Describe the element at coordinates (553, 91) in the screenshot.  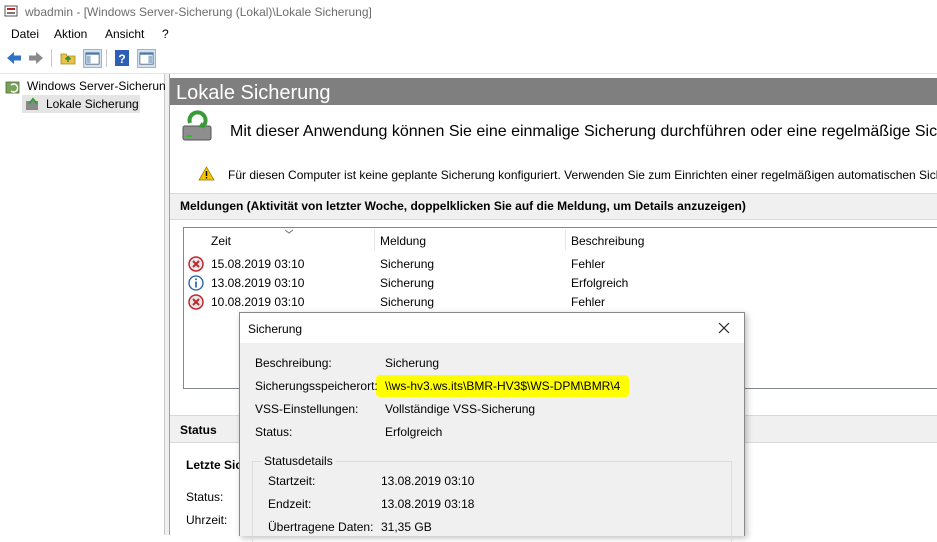
I see `content-header: Lokale Sicherung` at that location.